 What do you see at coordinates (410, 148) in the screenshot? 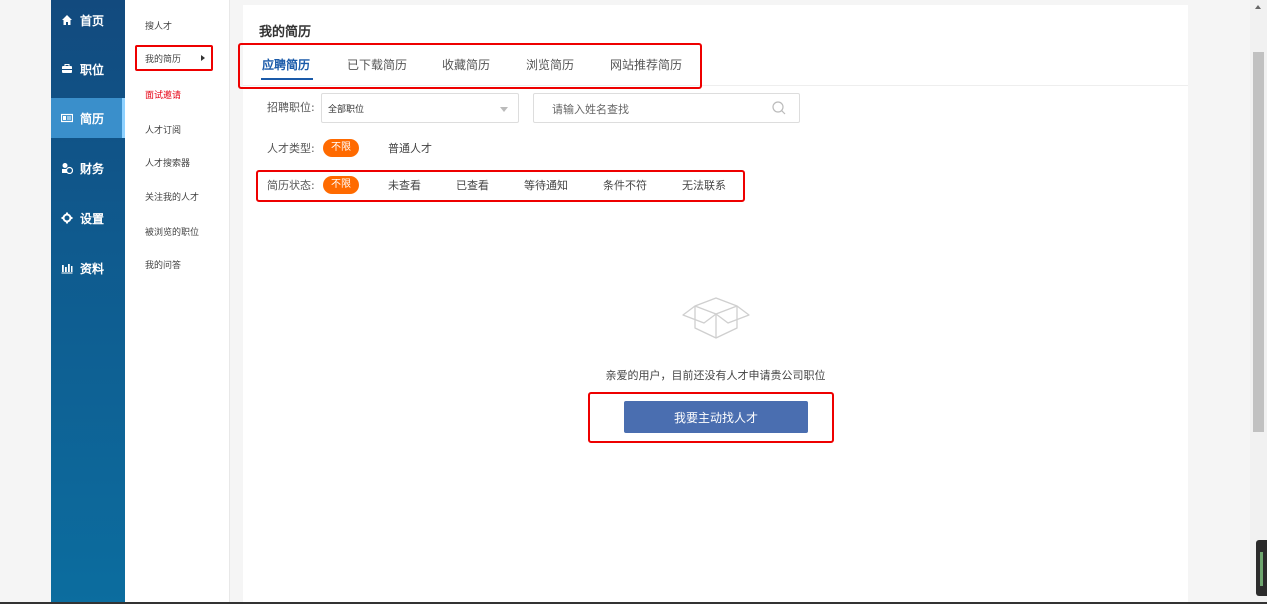
I see `talent-type-option-regular: 普通人才` at bounding box center [410, 148].